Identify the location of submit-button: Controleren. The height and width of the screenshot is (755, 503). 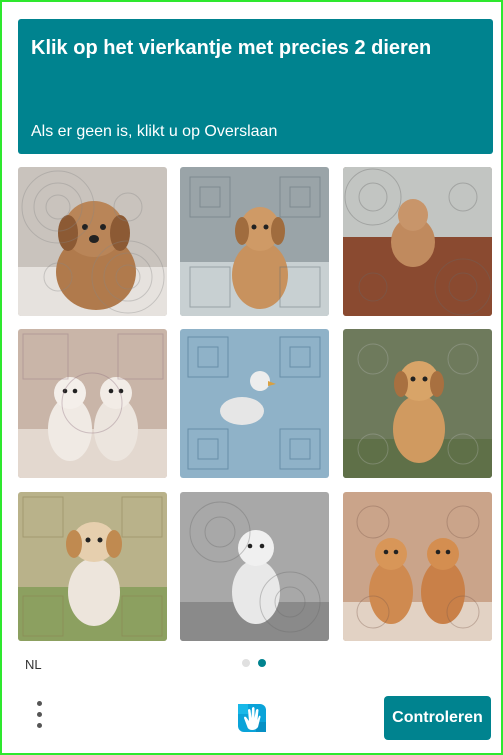
(437, 718).